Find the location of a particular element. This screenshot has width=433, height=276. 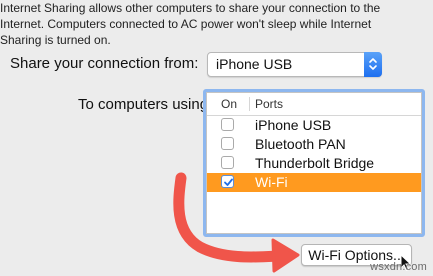

annotation-arrow-icon is located at coordinates (236, 222).